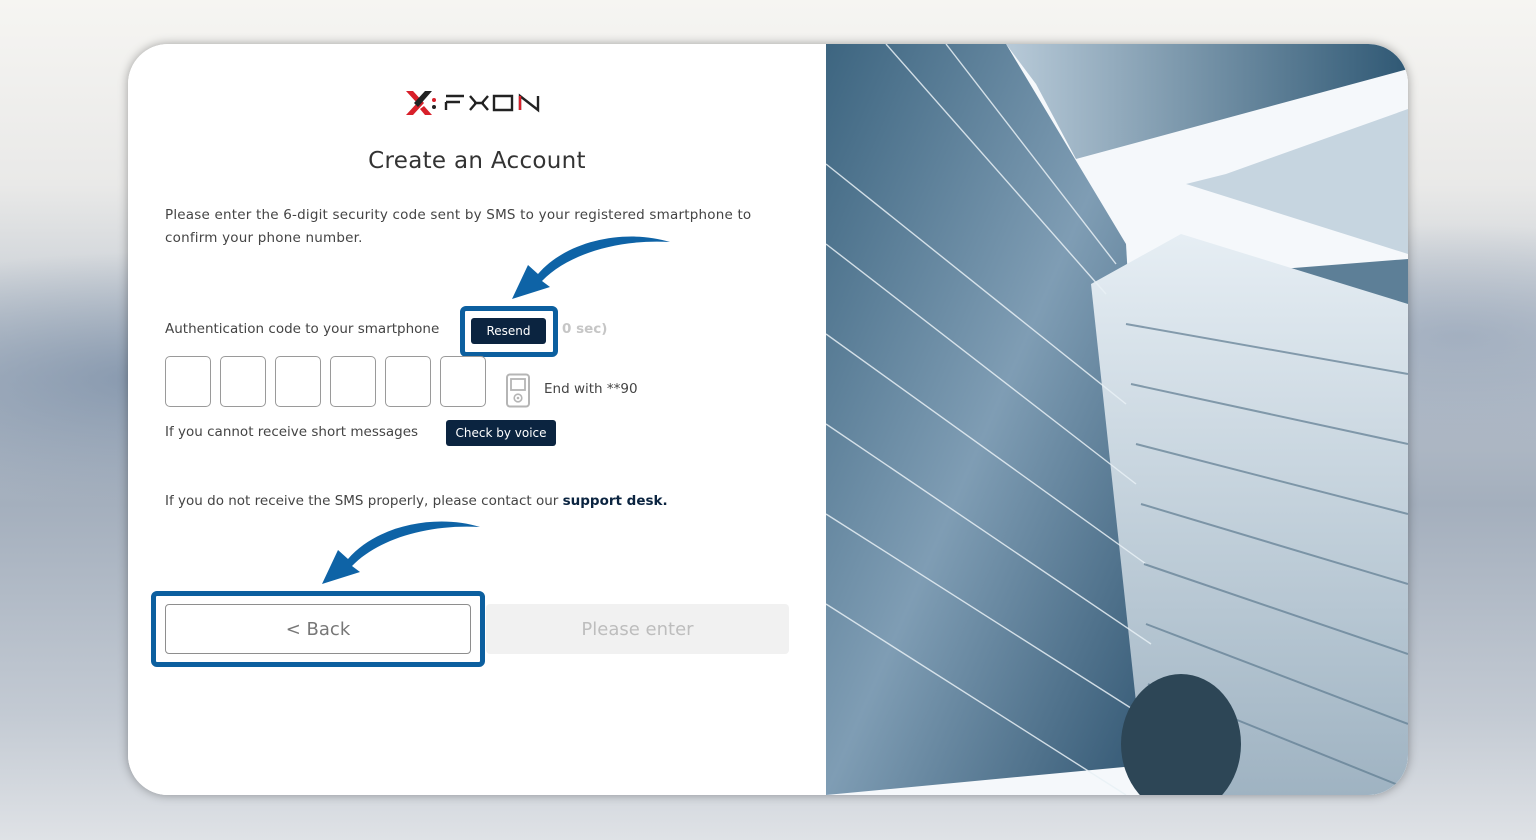 The height and width of the screenshot is (840, 1536). Describe the element at coordinates (591, 267) in the screenshot. I see `arrow-to-resend-icon` at that location.